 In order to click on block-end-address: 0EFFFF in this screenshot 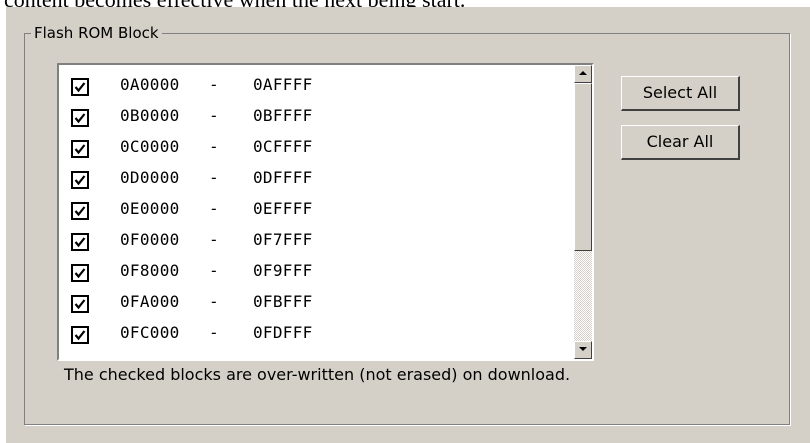, I will do `click(283, 208)`.